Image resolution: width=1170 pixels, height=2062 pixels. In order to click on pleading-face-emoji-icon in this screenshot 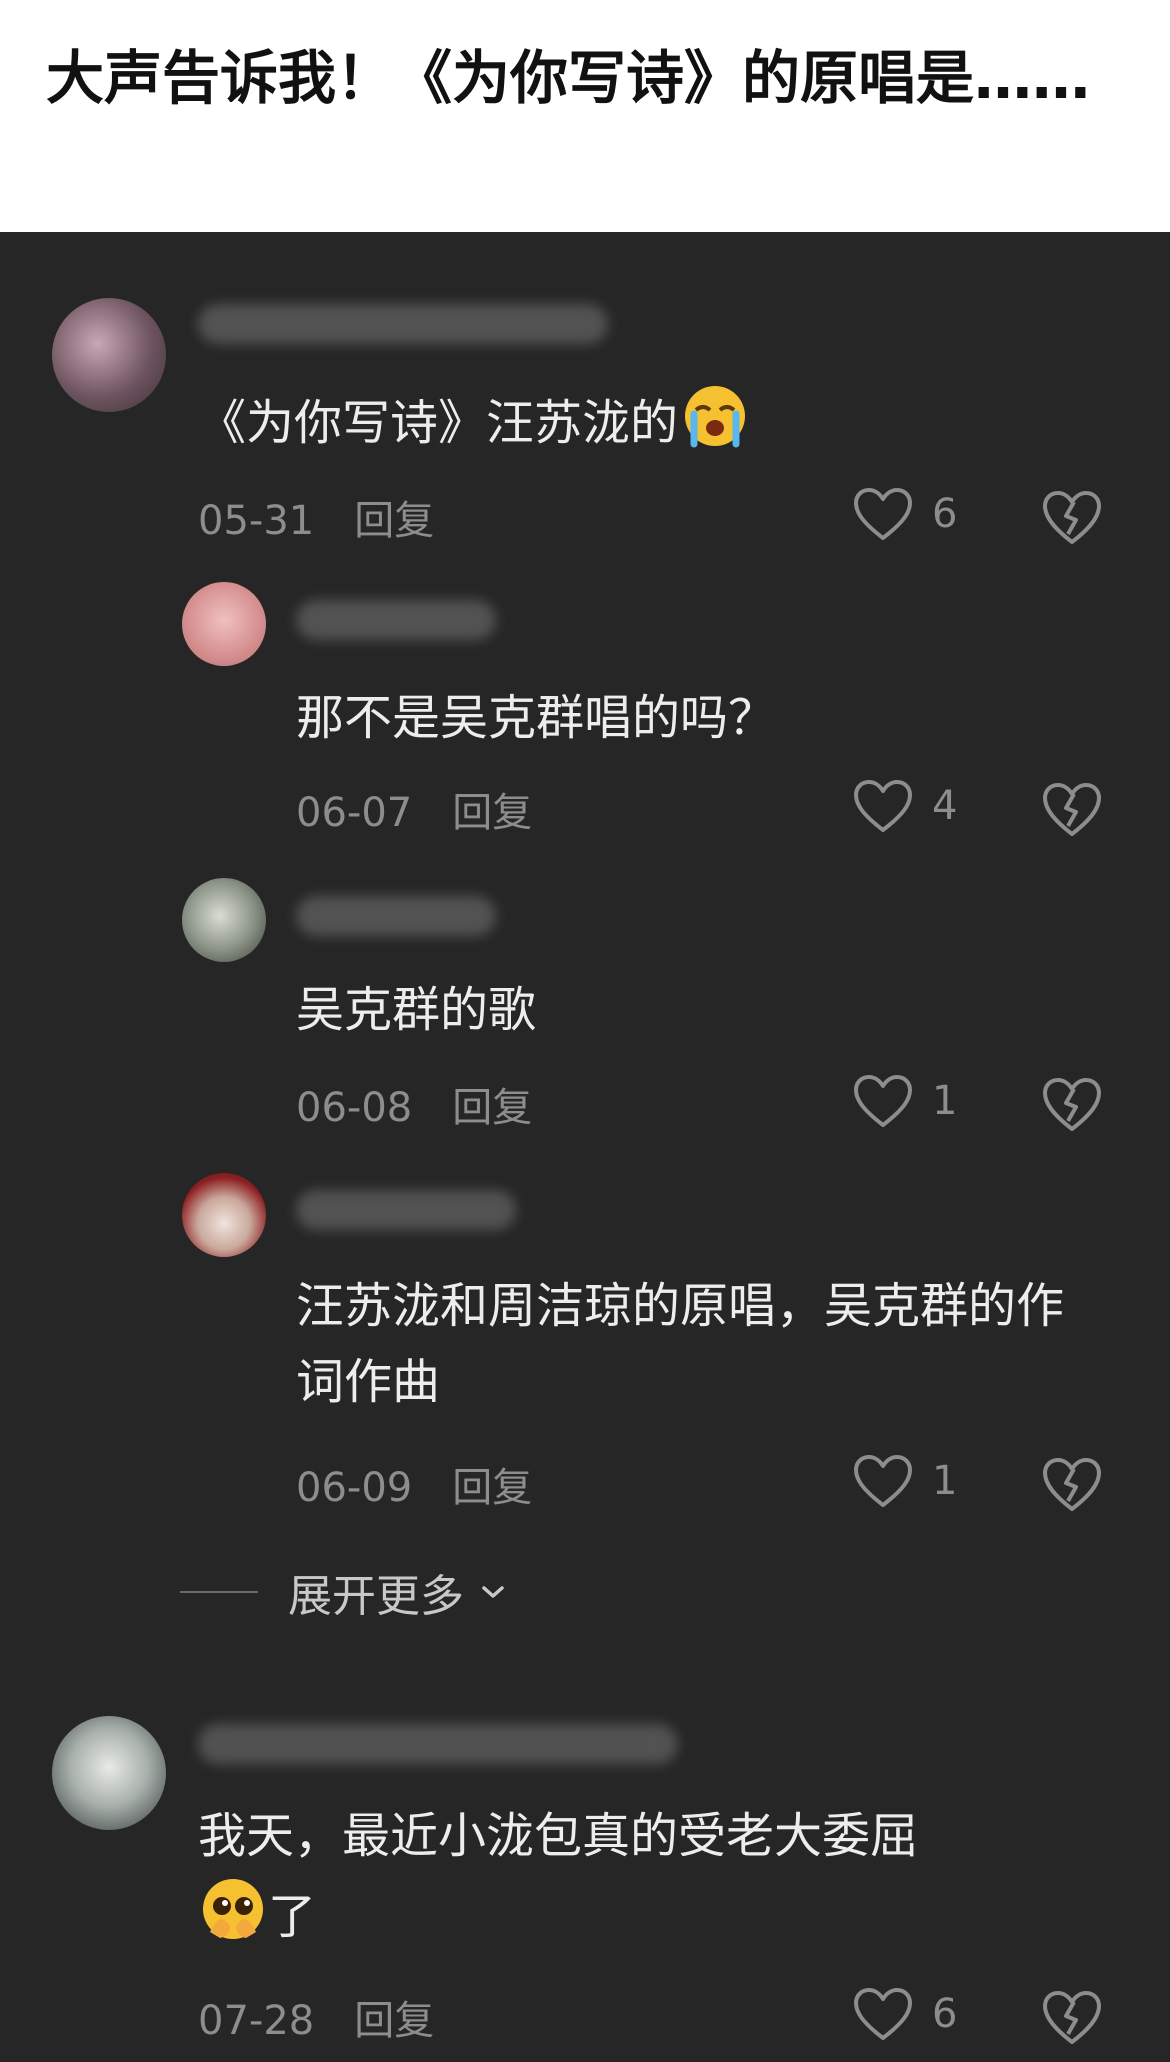, I will do `click(233, 1920)`.